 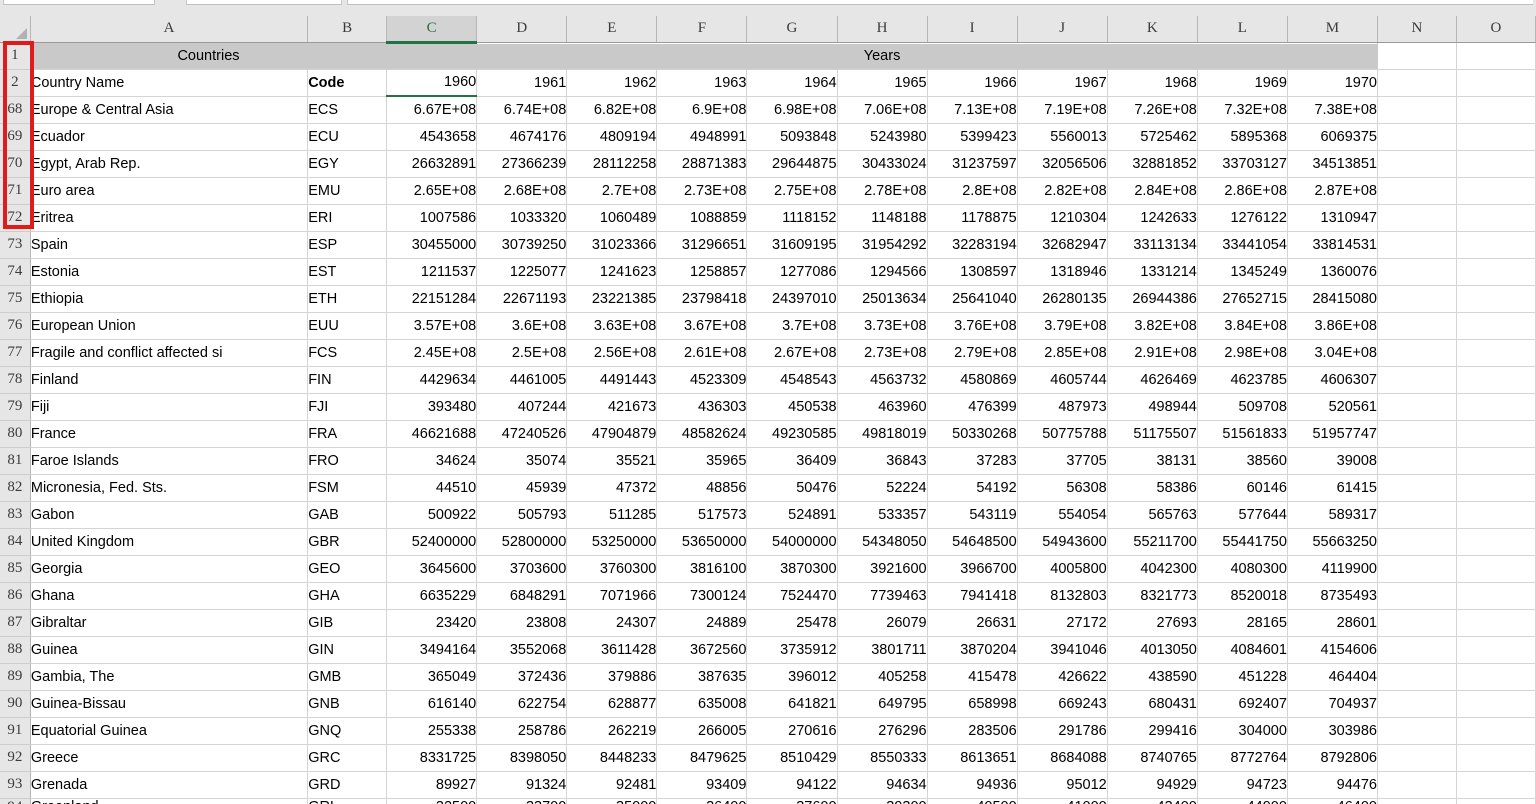 I want to click on cell-value-1964: 2.75E+08, so click(x=792, y=191).